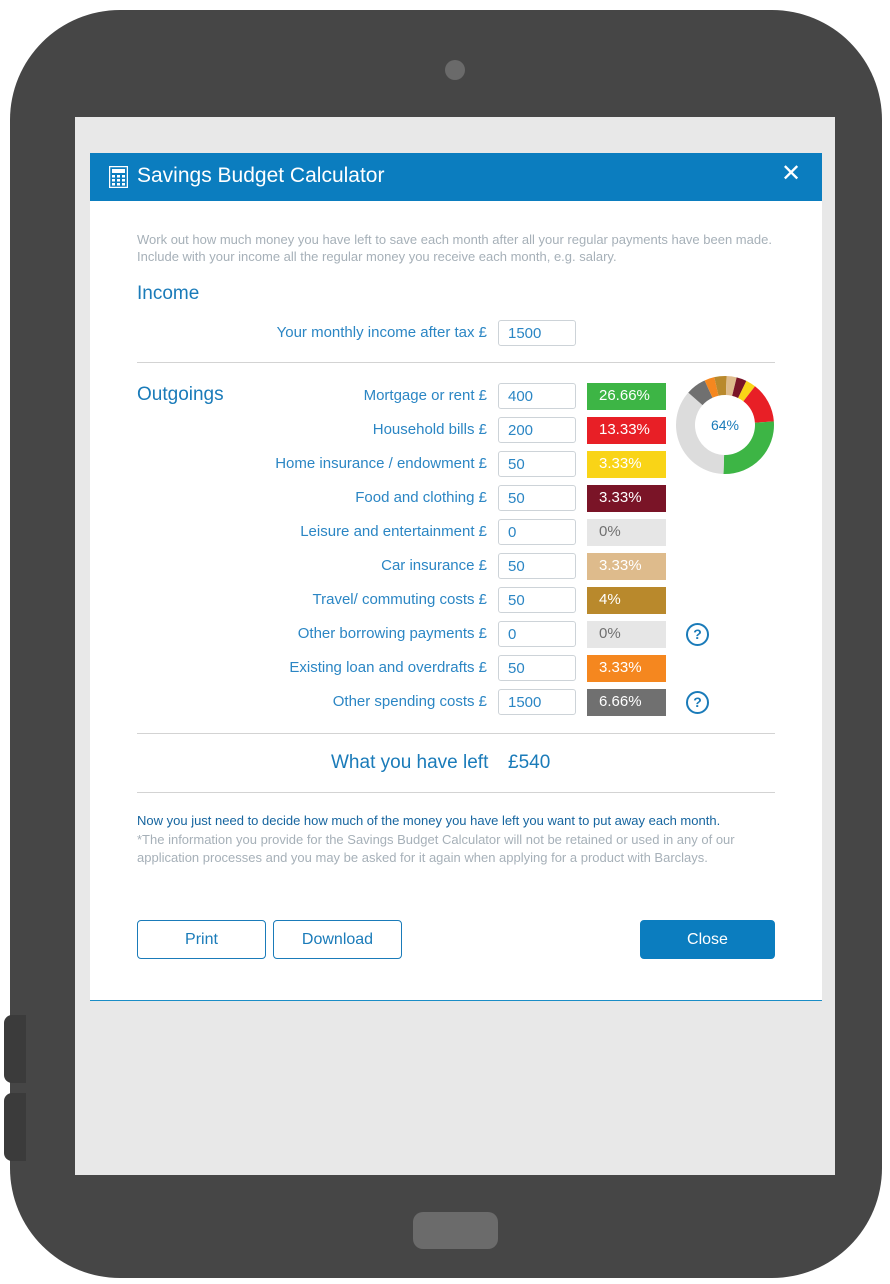 Image resolution: width=890 pixels, height=1284 pixels. I want to click on home-button, so click(455, 1230).